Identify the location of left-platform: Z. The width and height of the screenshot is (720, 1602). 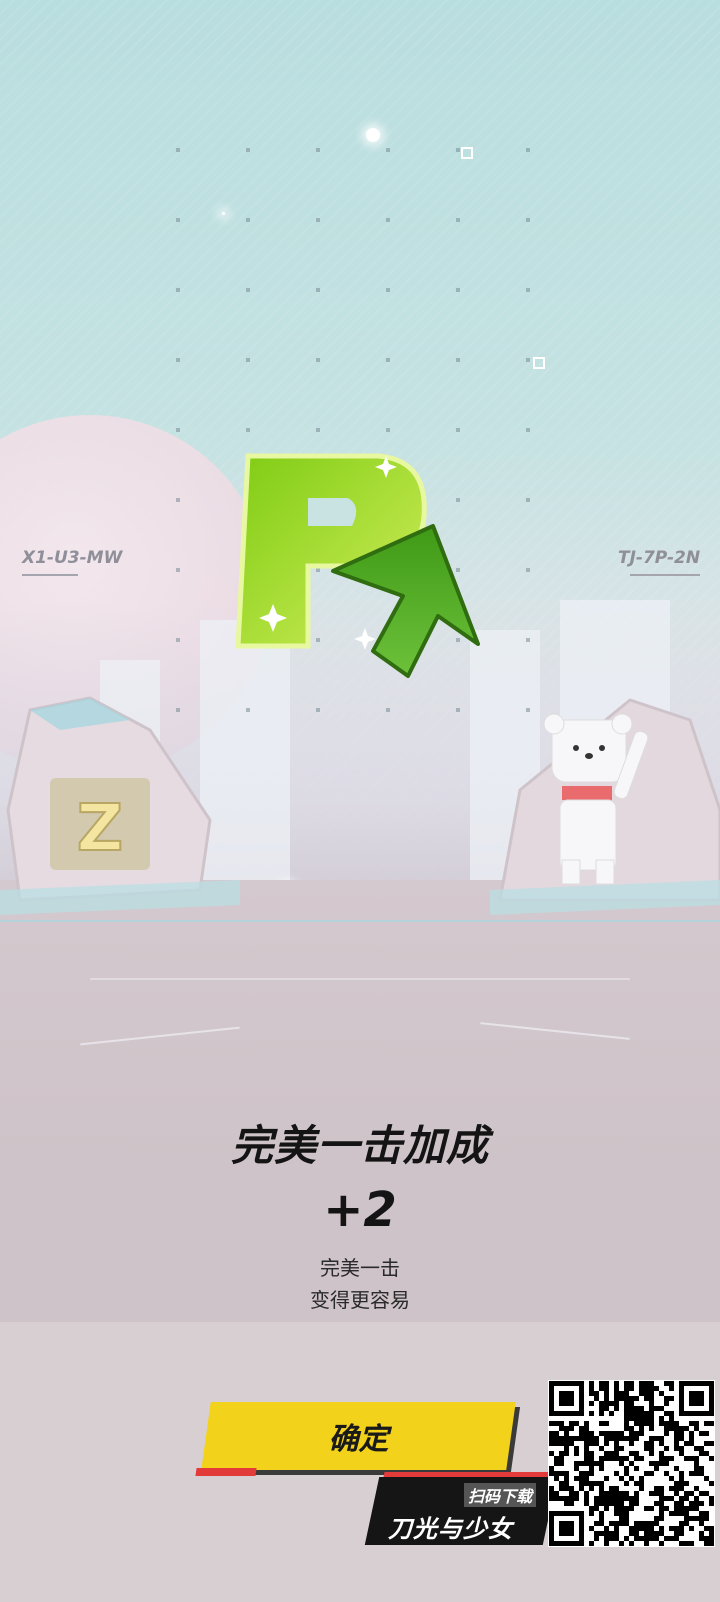
(120, 805).